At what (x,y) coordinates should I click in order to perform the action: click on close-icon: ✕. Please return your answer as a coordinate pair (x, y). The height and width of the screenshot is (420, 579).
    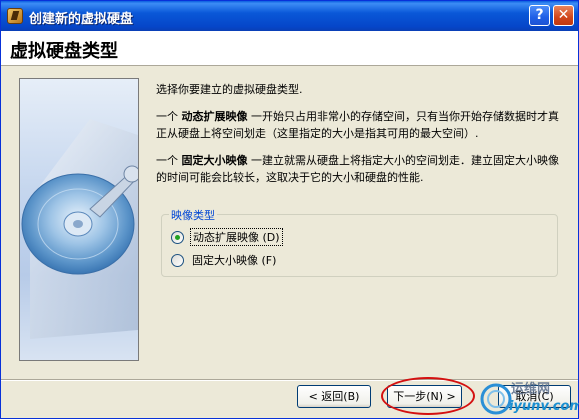
    Looking at the image, I should click on (563, 15).